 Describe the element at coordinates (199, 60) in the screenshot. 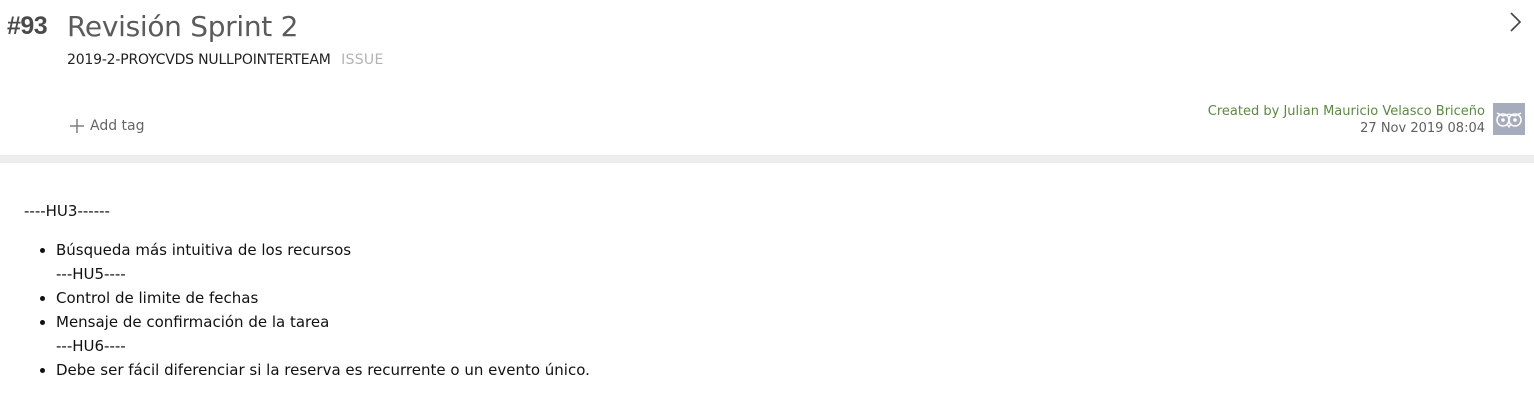

I see `project-name: 2019-2-PROYCVDS NULLPOINTERTEAM` at that location.